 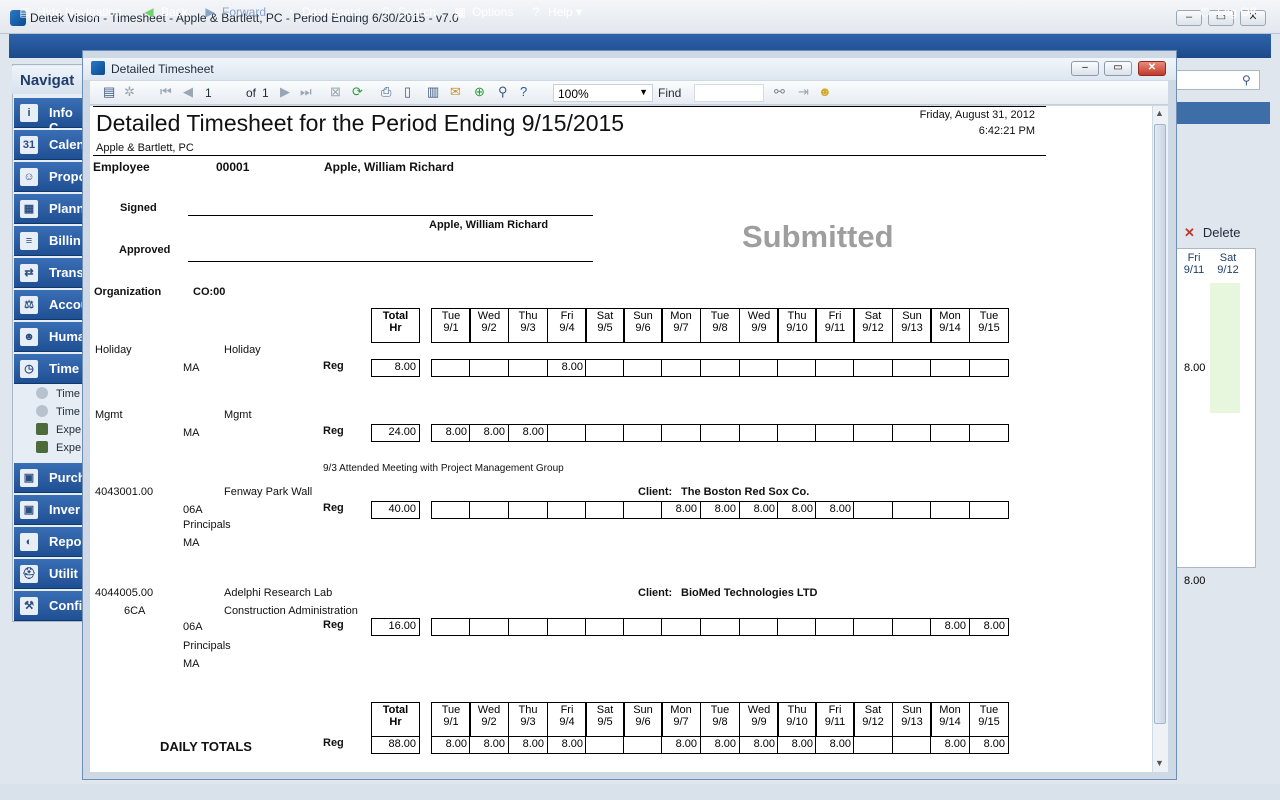 I want to click on next-page-icon: ▶, so click(x=285, y=92).